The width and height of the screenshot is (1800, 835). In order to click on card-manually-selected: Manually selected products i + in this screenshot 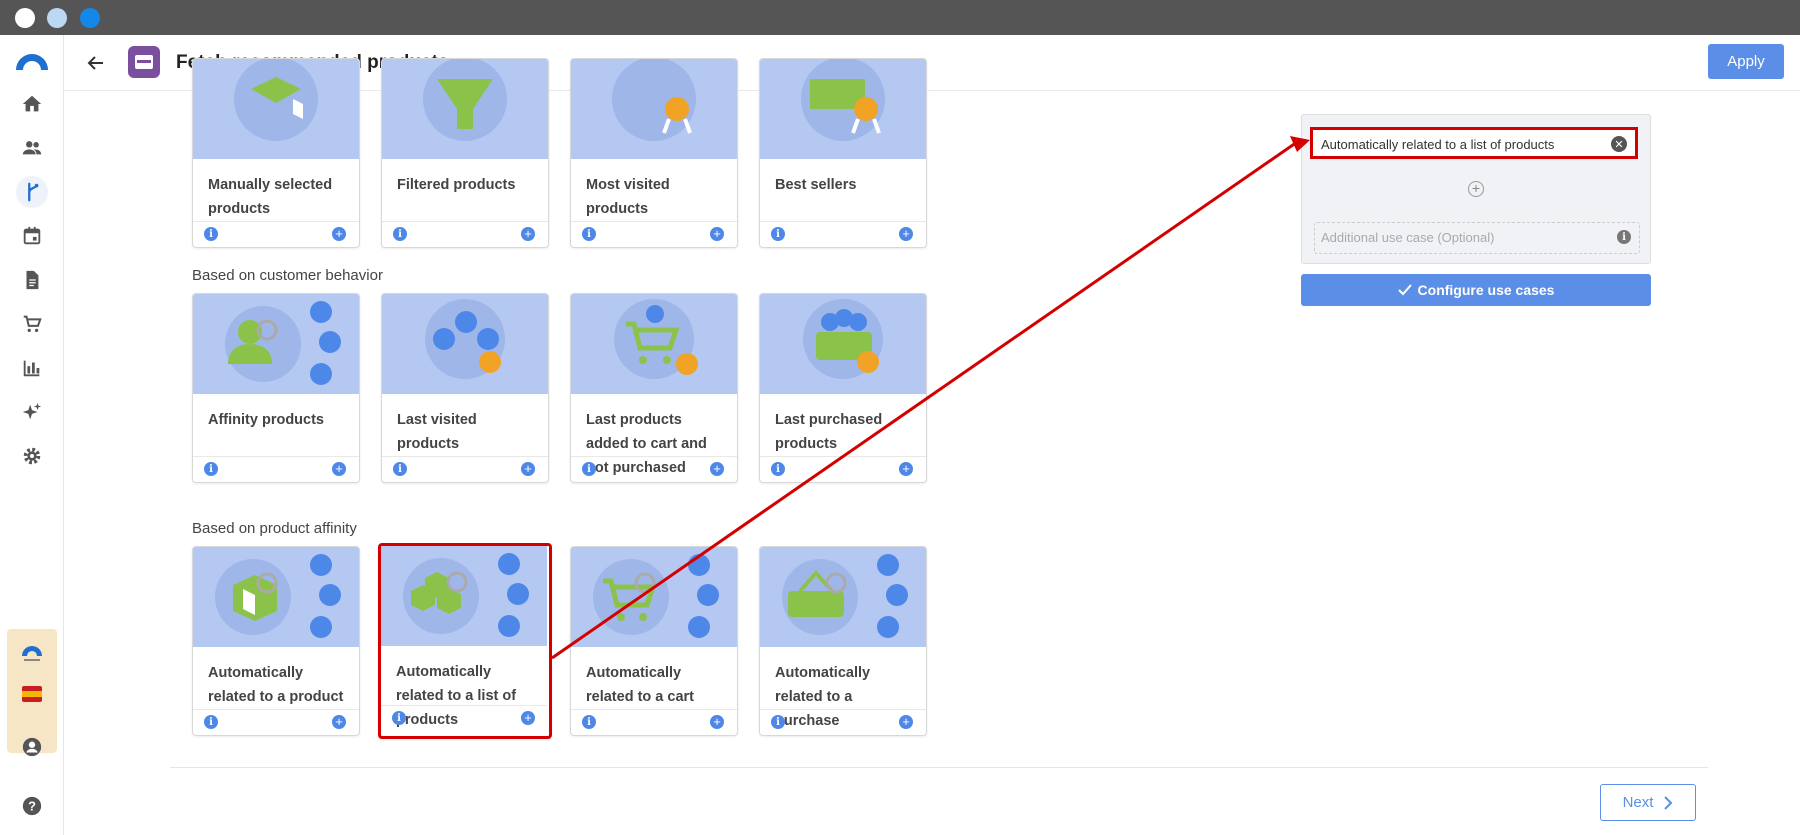, I will do `click(276, 153)`.